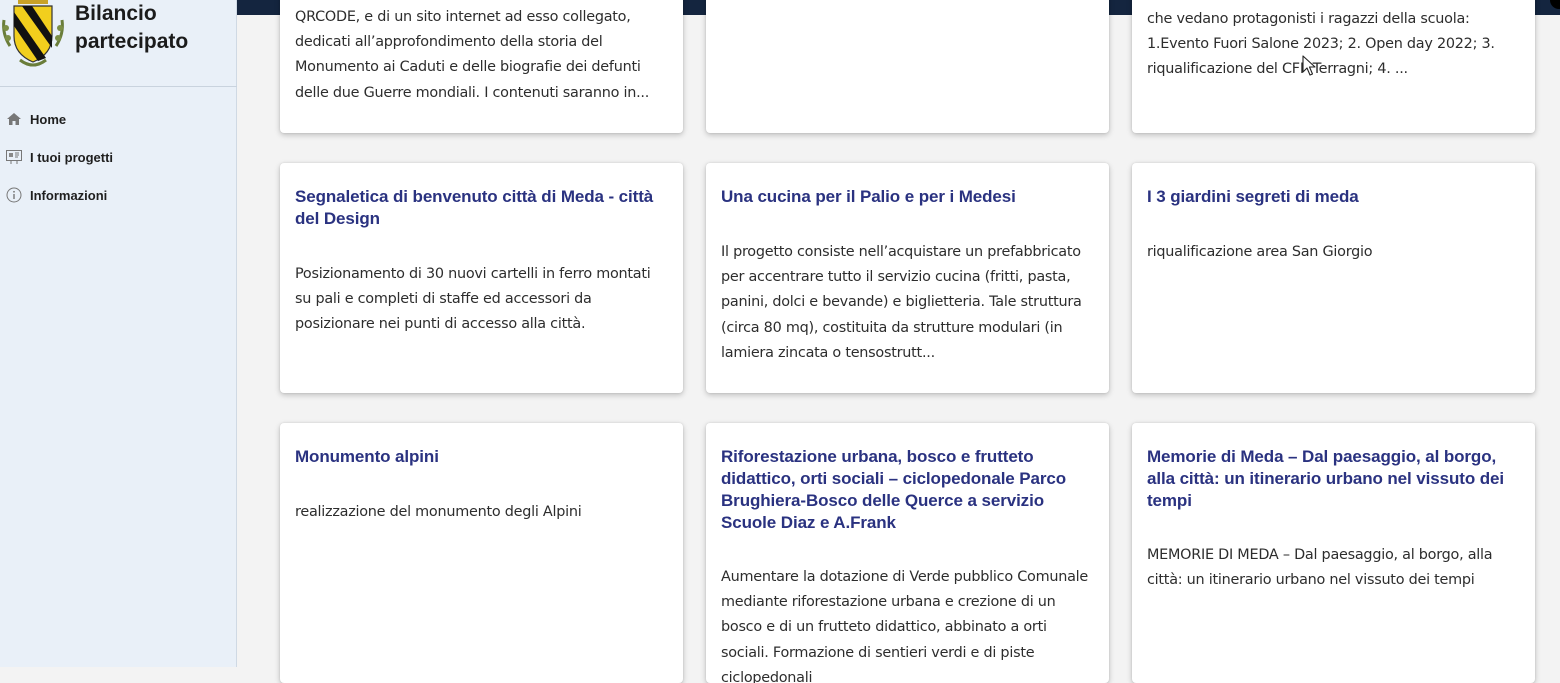 Image resolution: width=1560 pixels, height=683 pixels. Describe the element at coordinates (118, 119) in the screenshot. I see `sidebar-item-home: Home` at that location.